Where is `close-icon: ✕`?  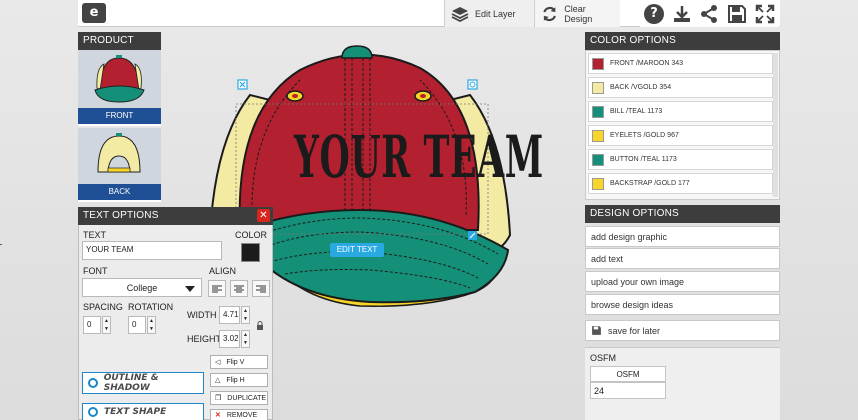
close-icon: ✕ is located at coordinates (263, 215).